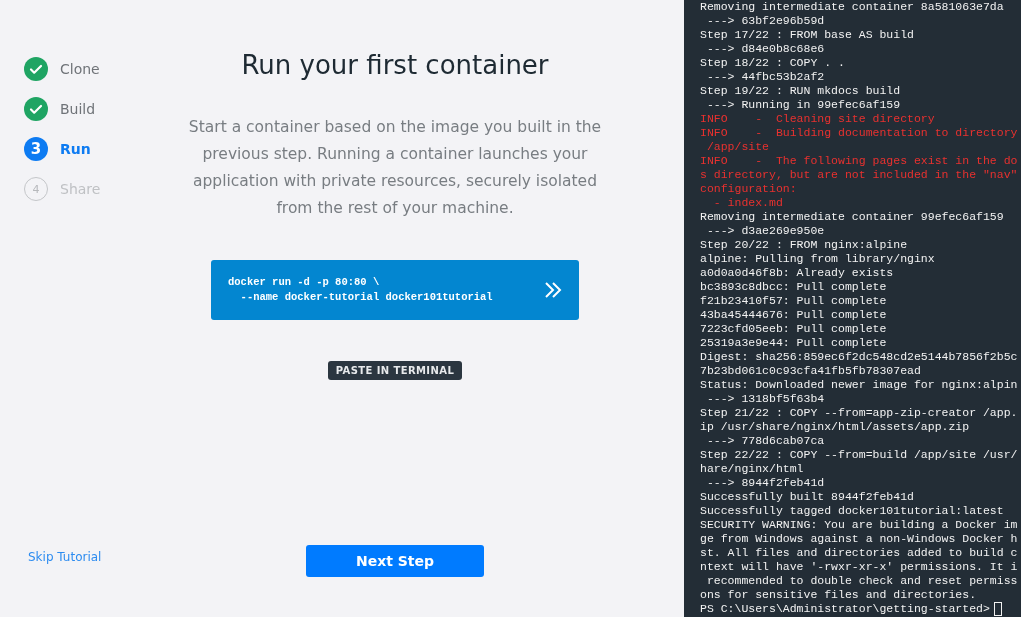 Image resolution: width=1021 pixels, height=617 pixels. What do you see at coordinates (793, 329) in the screenshot?
I see `terminal-line: 7223cfd05eeb: Pull complete` at bounding box center [793, 329].